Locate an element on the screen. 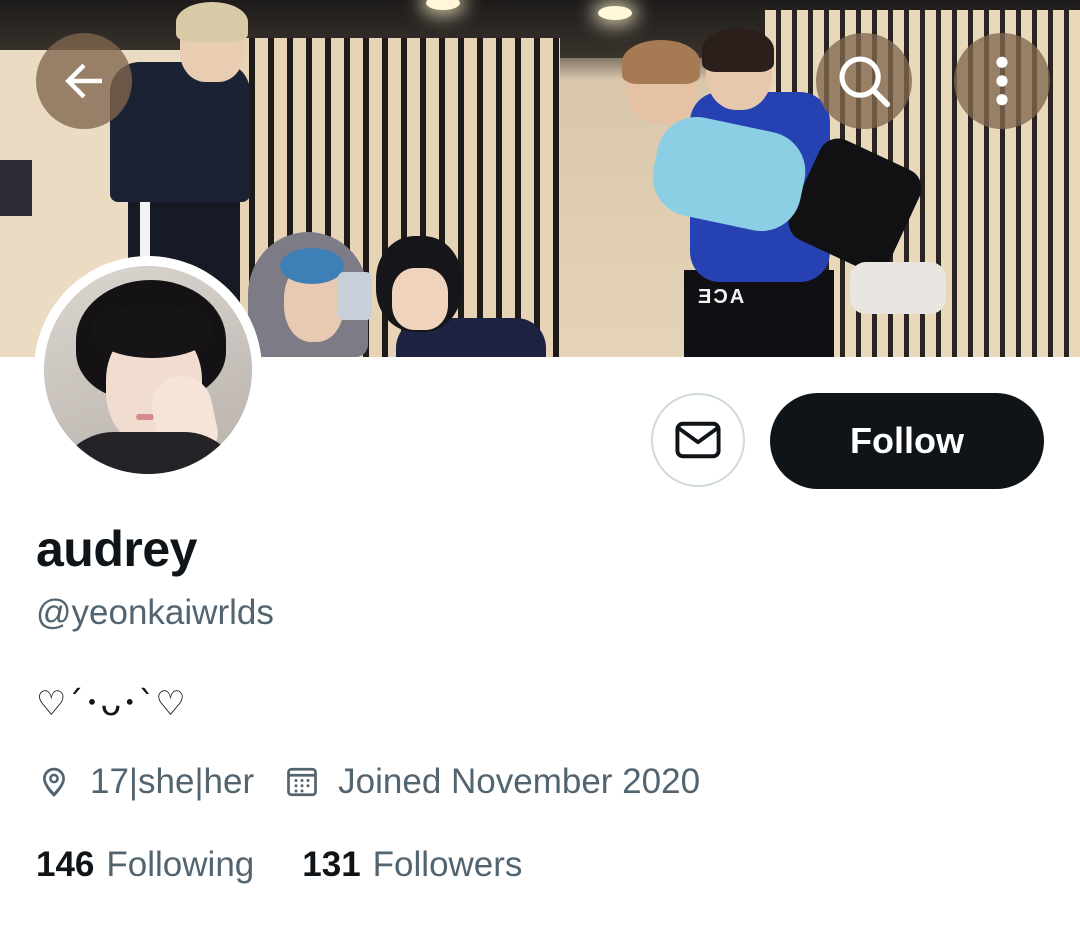 This screenshot has height=943, width=1080. follow-button: Follow is located at coordinates (907, 441).